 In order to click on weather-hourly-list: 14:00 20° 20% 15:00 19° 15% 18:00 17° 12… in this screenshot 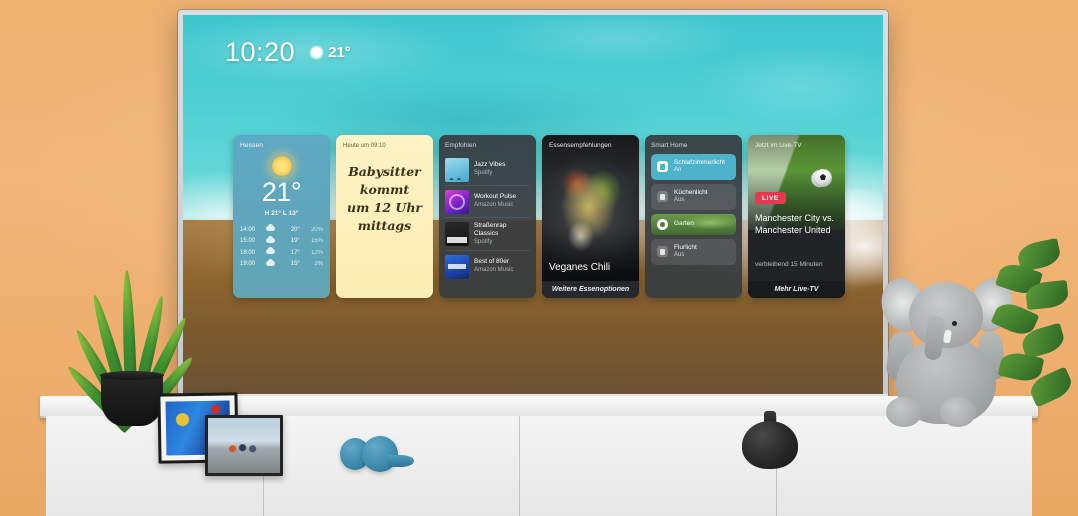, I will do `click(281, 246)`.